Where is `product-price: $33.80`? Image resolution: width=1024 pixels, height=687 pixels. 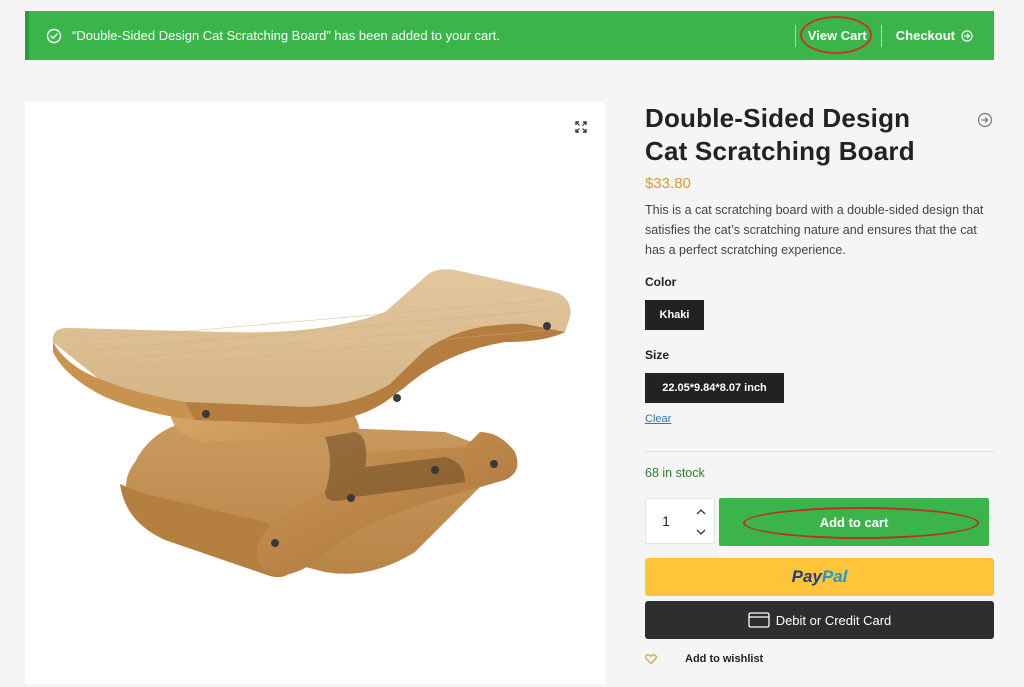 product-price: $33.80 is located at coordinates (668, 183).